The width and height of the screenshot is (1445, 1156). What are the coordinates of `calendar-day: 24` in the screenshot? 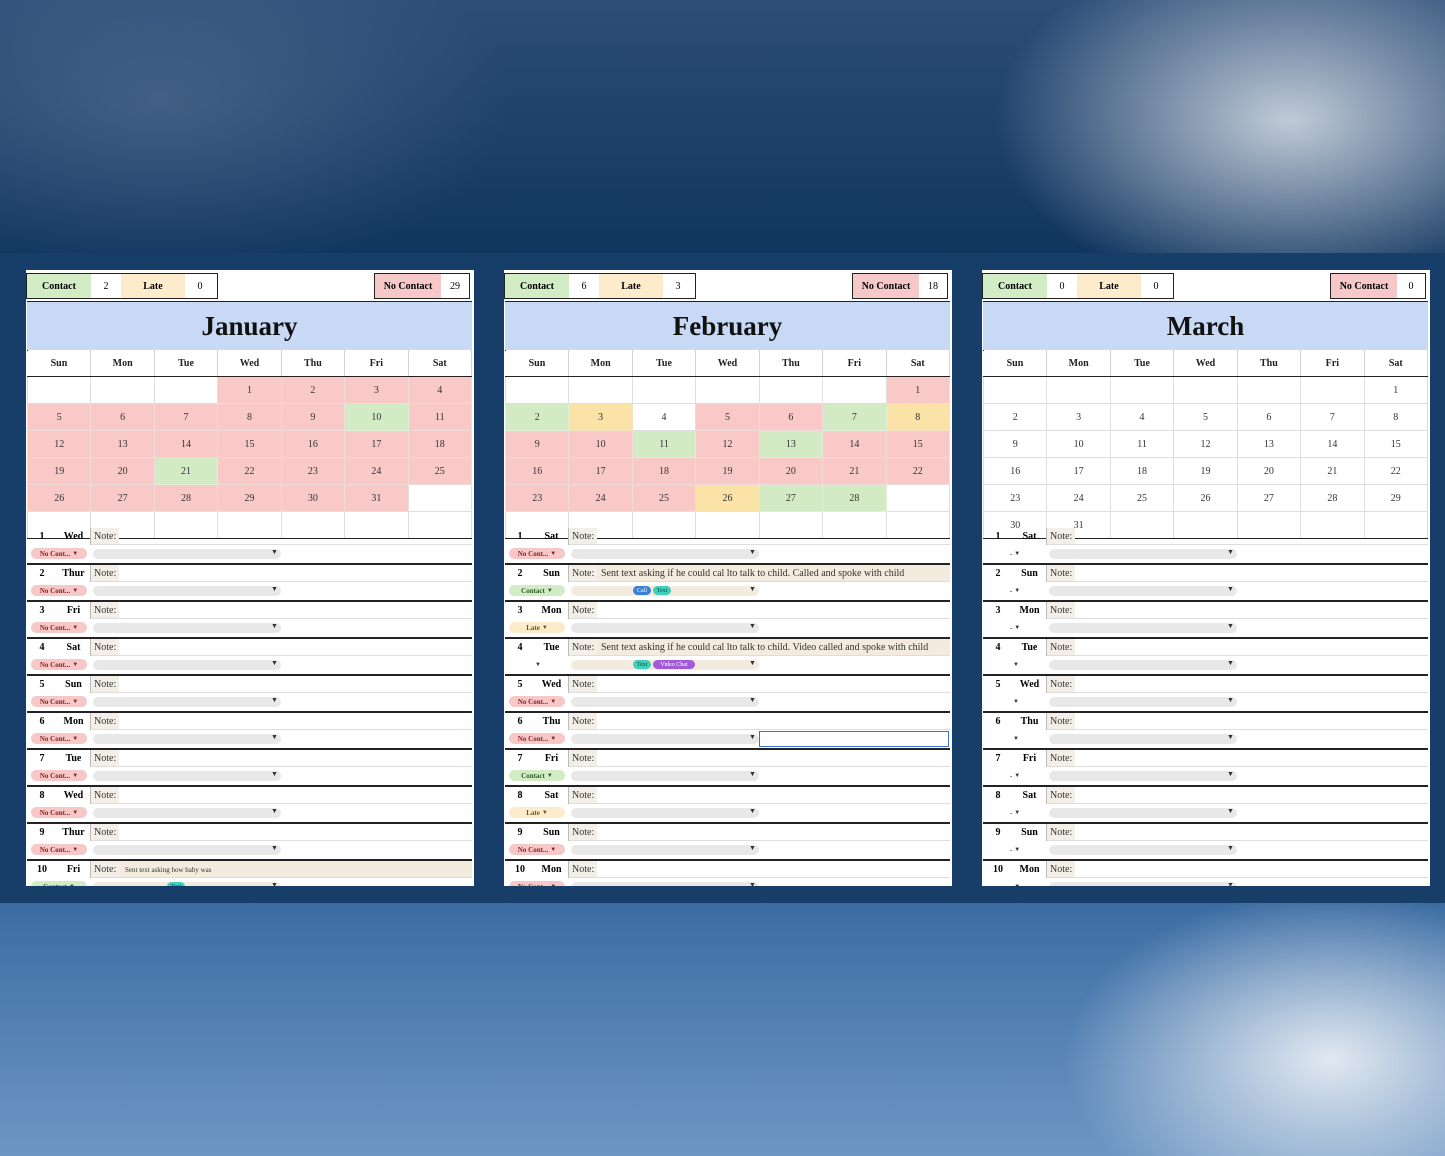 It's located at (376, 471).